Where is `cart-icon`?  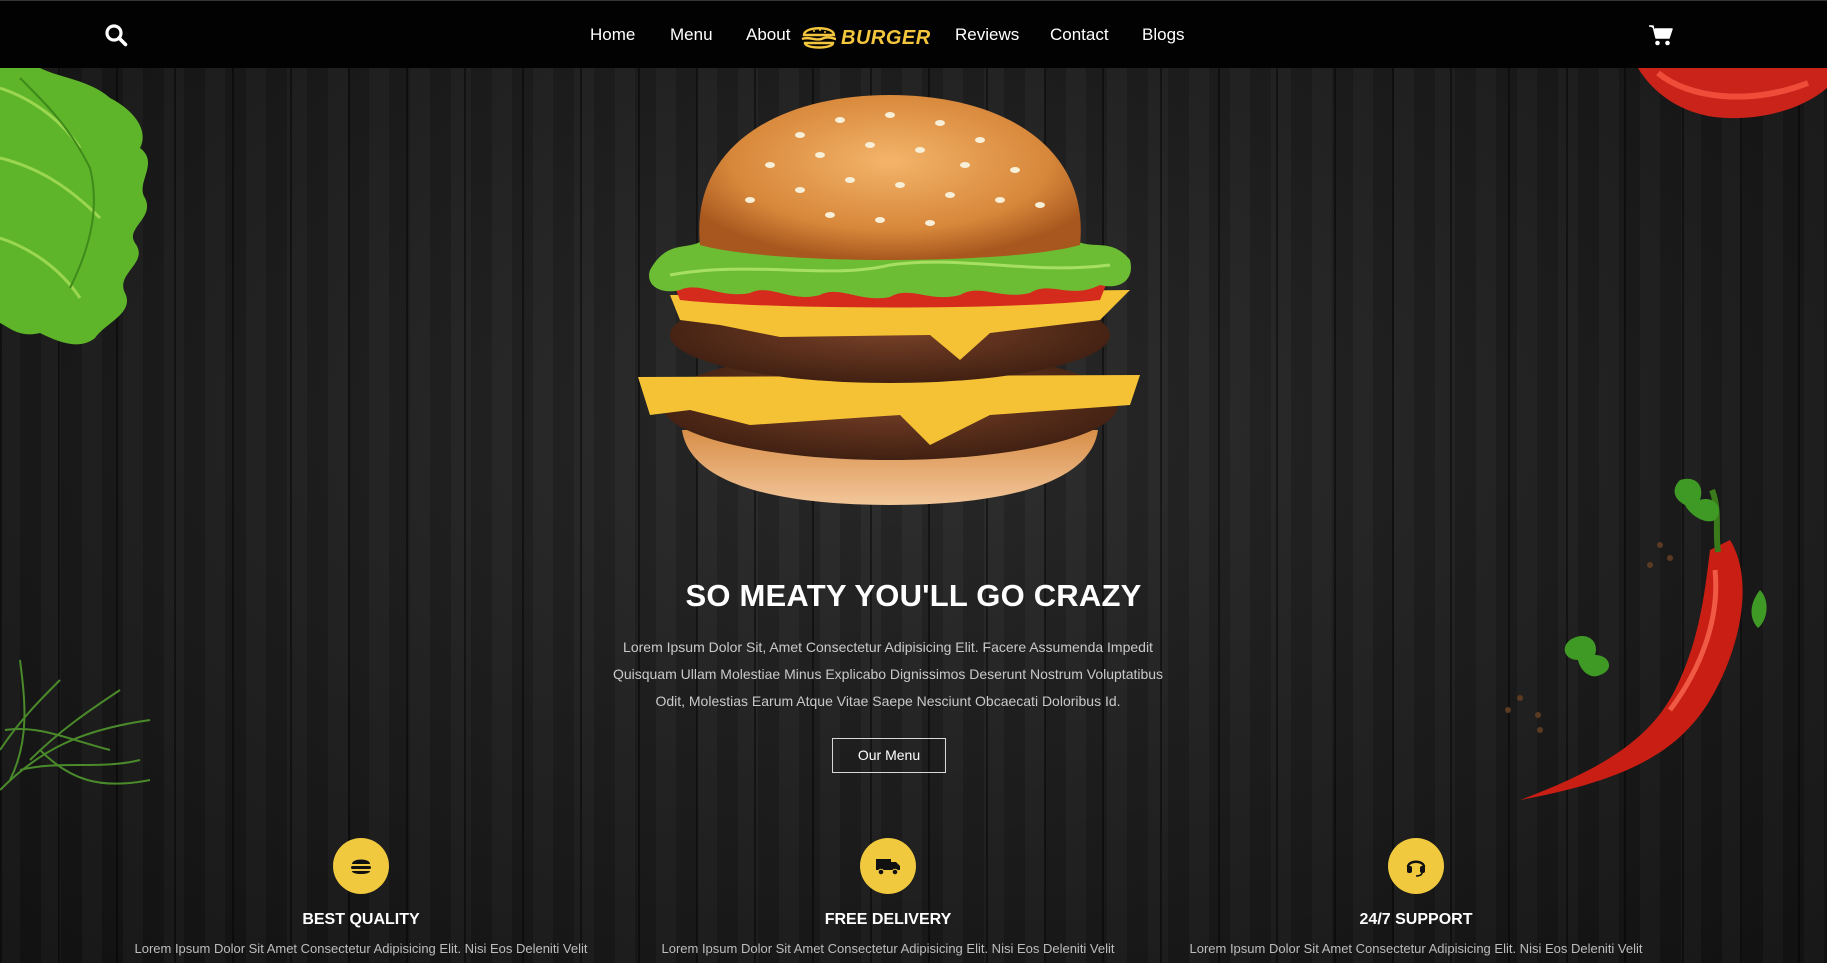 cart-icon is located at coordinates (1661, 35).